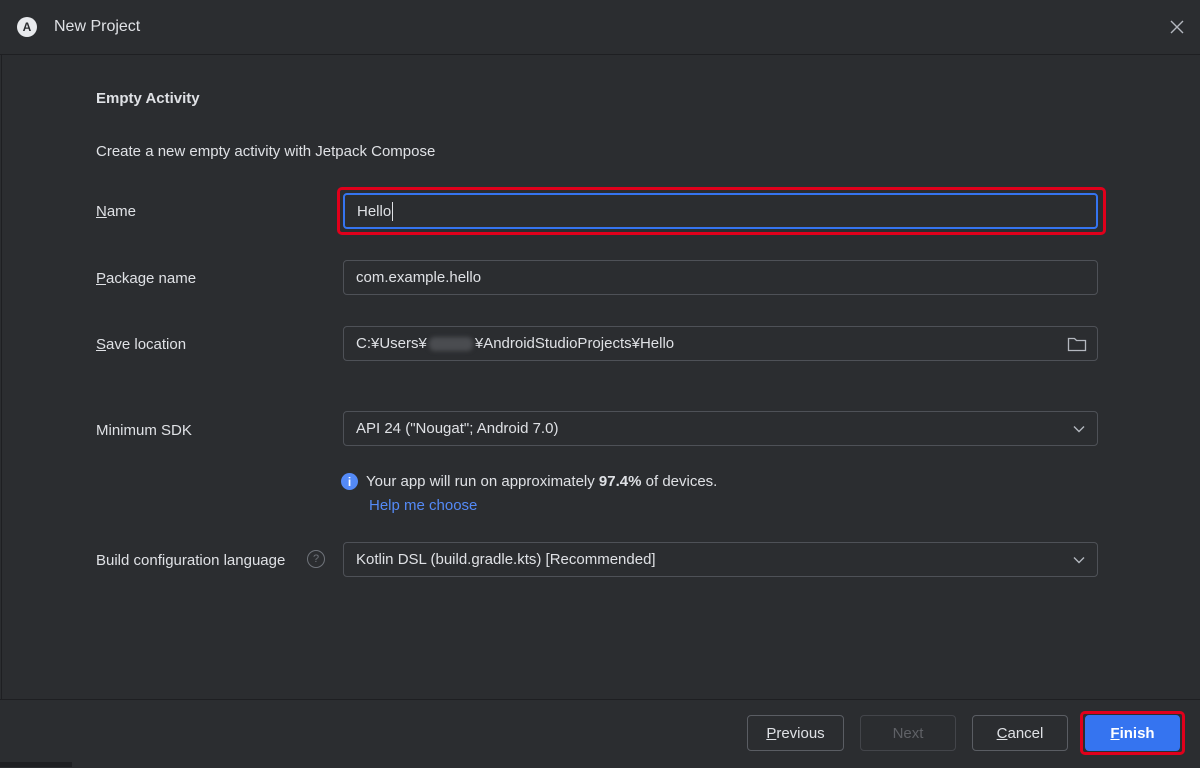  What do you see at coordinates (795, 733) in the screenshot?
I see `previous-button: Previous` at bounding box center [795, 733].